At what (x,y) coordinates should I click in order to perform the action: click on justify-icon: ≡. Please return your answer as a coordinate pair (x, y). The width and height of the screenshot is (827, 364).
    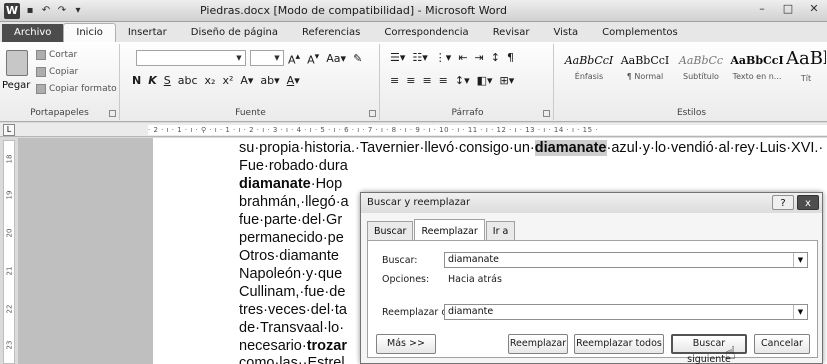
    Looking at the image, I should click on (443, 80).